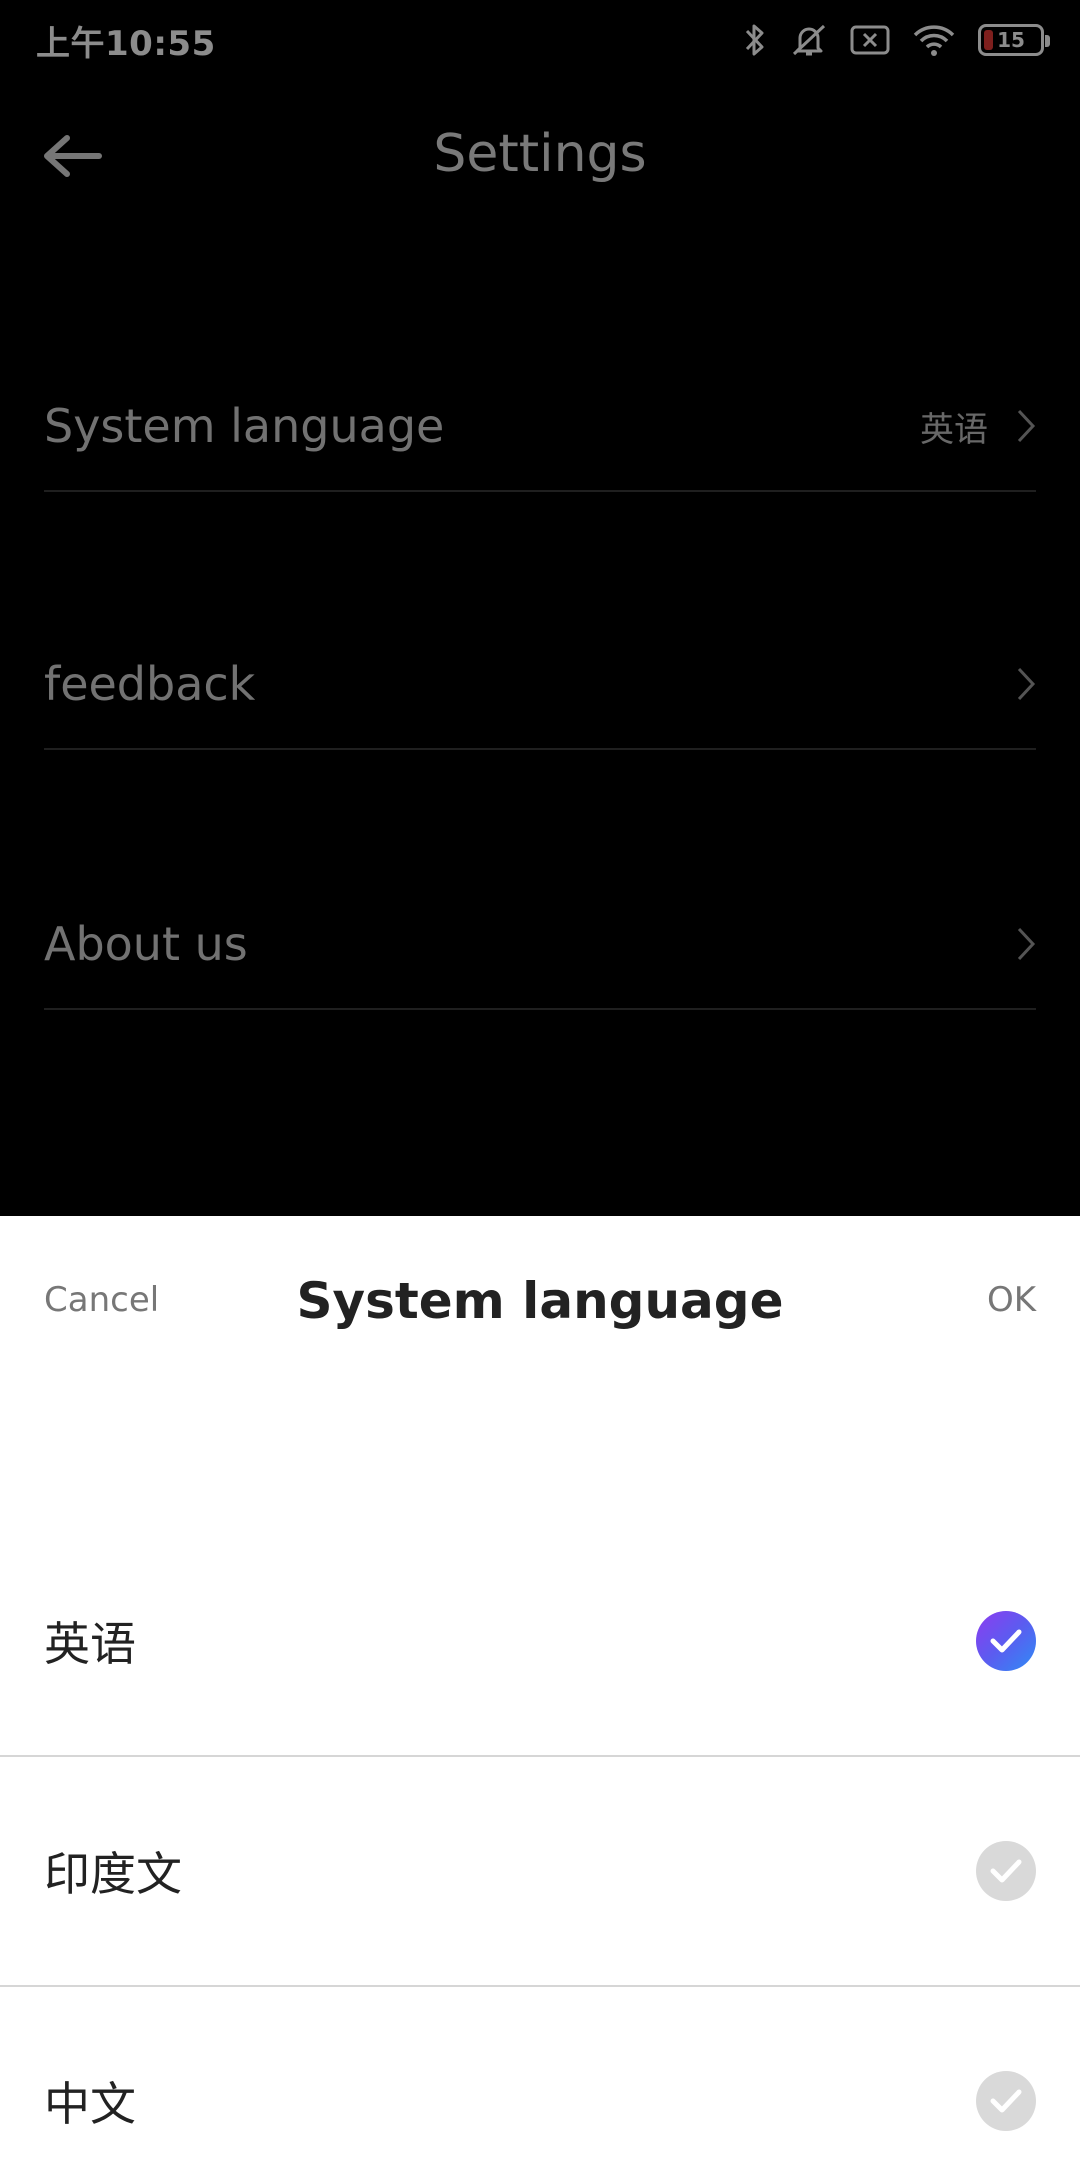  I want to click on sheet-header: Cancel System language OK, so click(540, 1306).